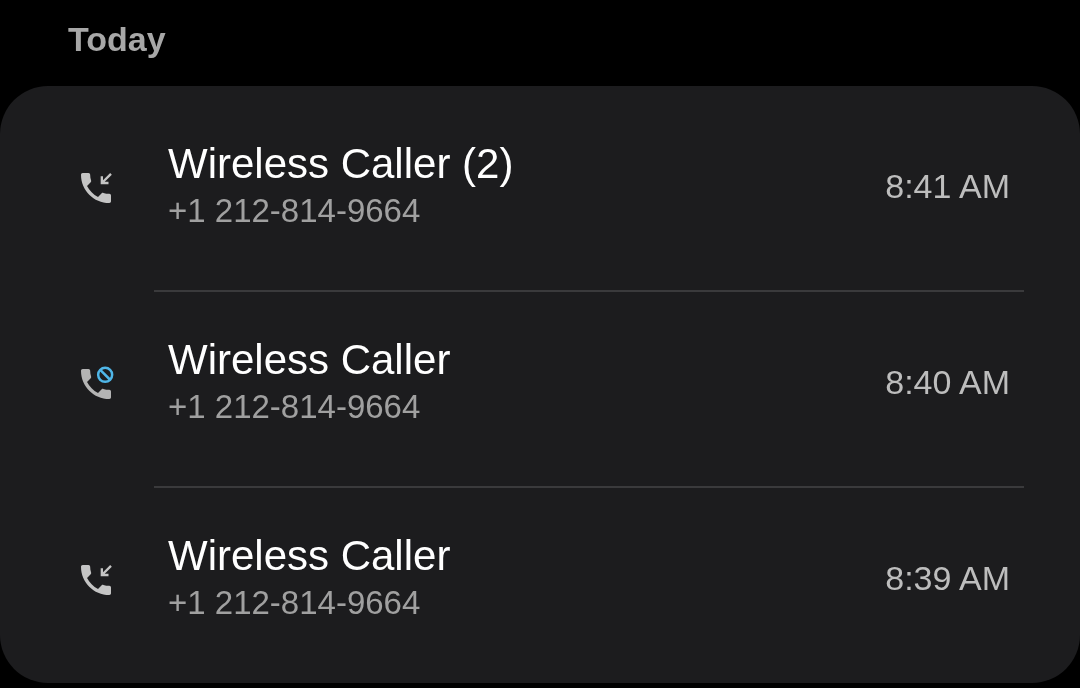 The width and height of the screenshot is (1080, 688). Describe the element at coordinates (527, 164) in the screenshot. I see `caller-name: Wireless Caller (2)` at that location.